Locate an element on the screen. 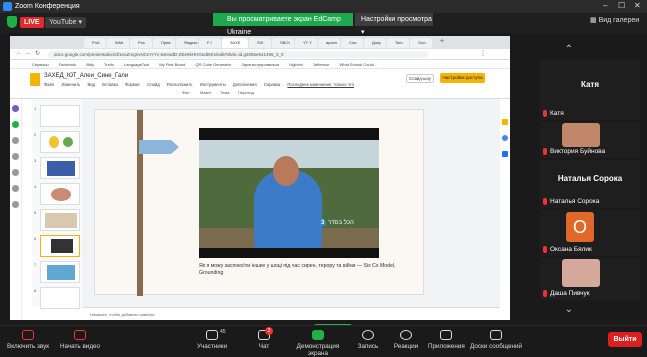 The width and height of the screenshot is (647, 357). live-badge: LIVE is located at coordinates (32, 22).